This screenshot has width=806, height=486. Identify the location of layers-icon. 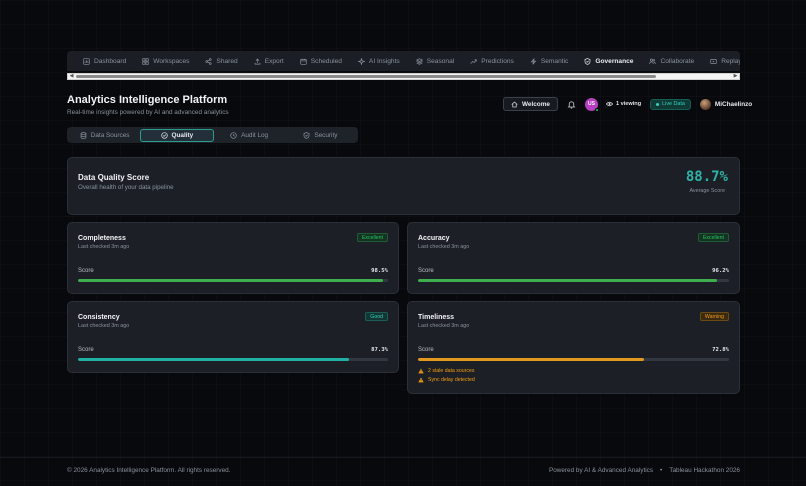
(419, 61).